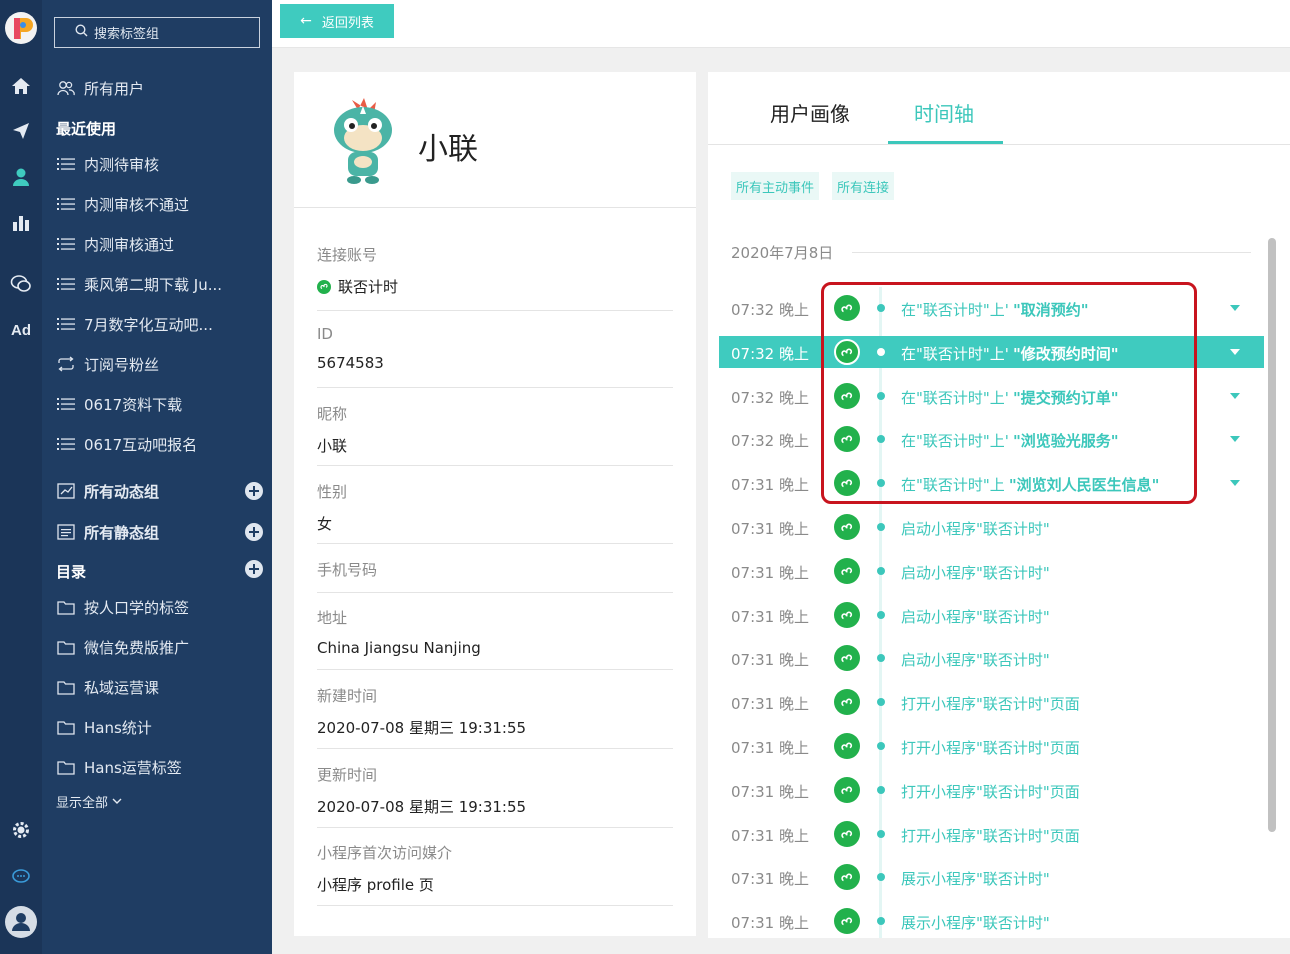 The width and height of the screenshot is (1290, 954). What do you see at coordinates (122, 491) in the screenshot?
I see `sidebar-item-label: 所有动态组` at bounding box center [122, 491].